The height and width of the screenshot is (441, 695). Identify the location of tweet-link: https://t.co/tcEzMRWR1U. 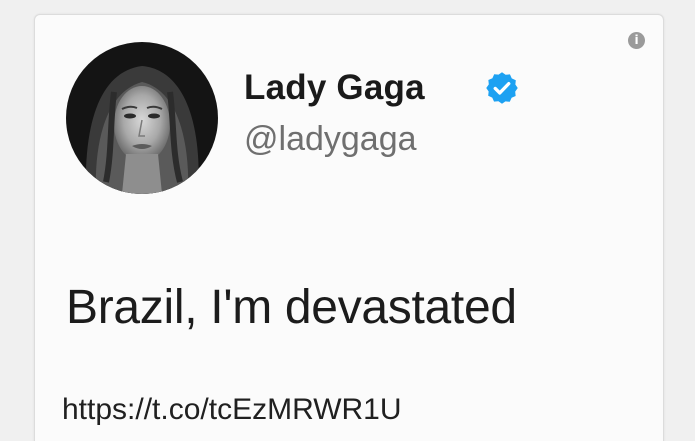
(232, 410).